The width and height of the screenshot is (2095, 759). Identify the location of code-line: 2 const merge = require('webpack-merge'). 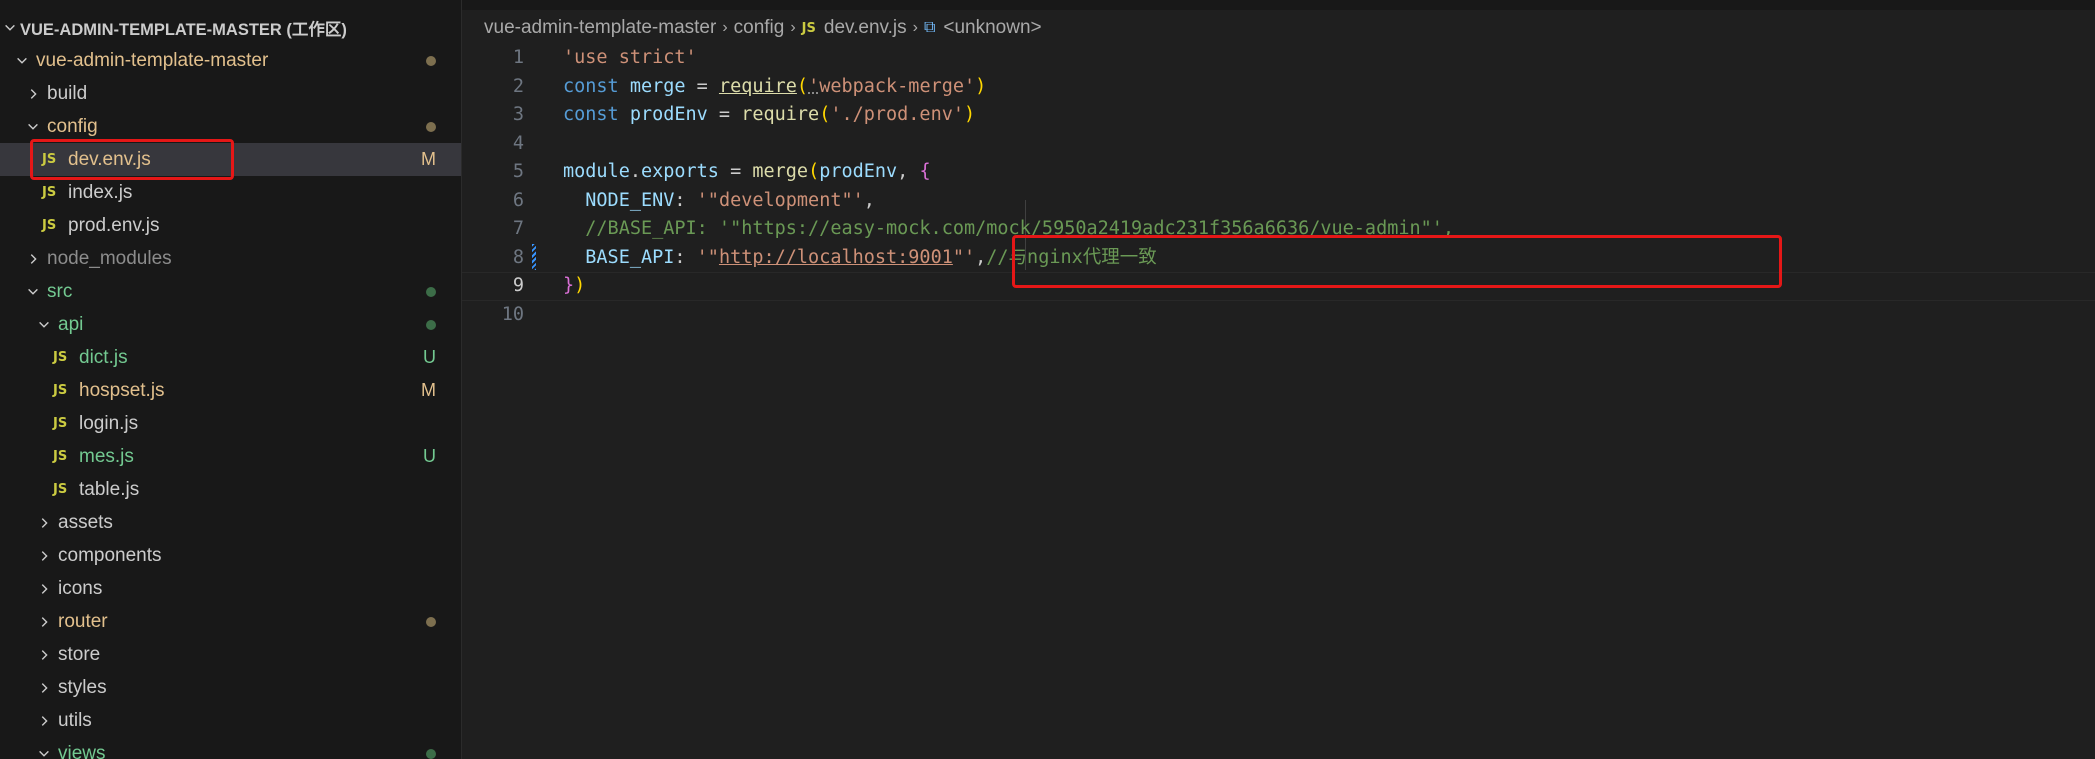
(1278, 87).